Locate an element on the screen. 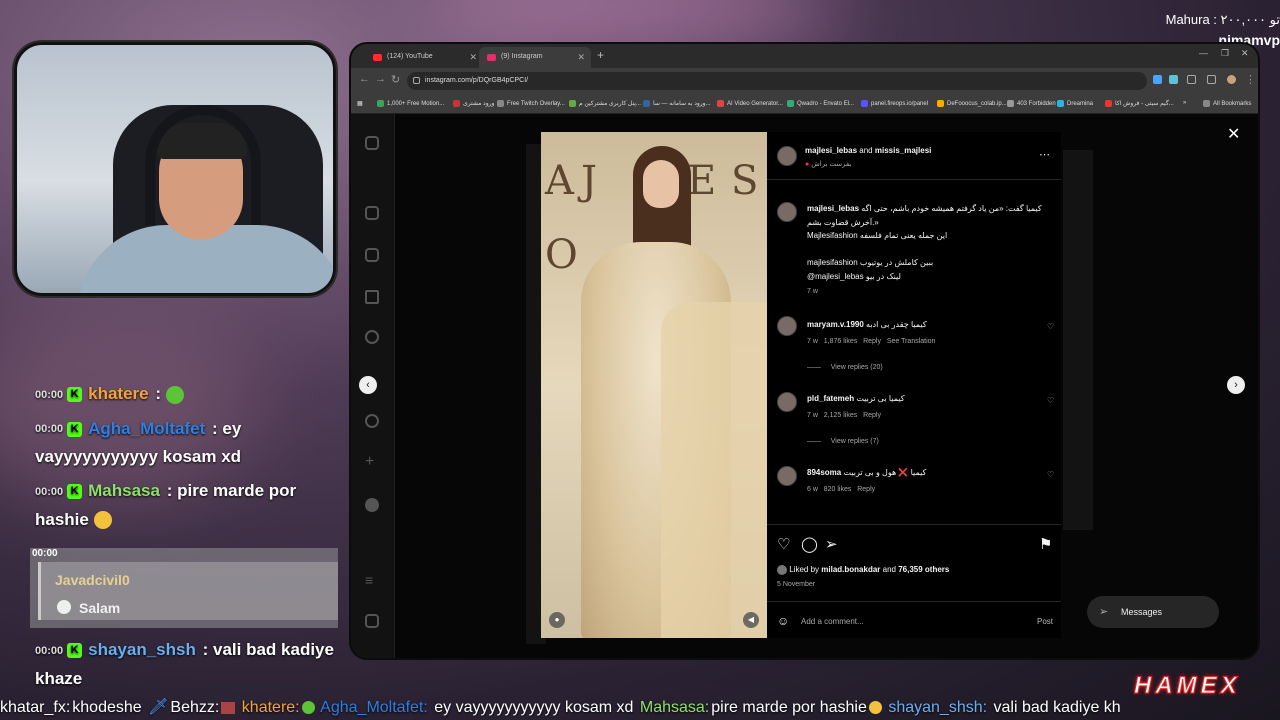  share-icon: ➢ is located at coordinates (831, 544).